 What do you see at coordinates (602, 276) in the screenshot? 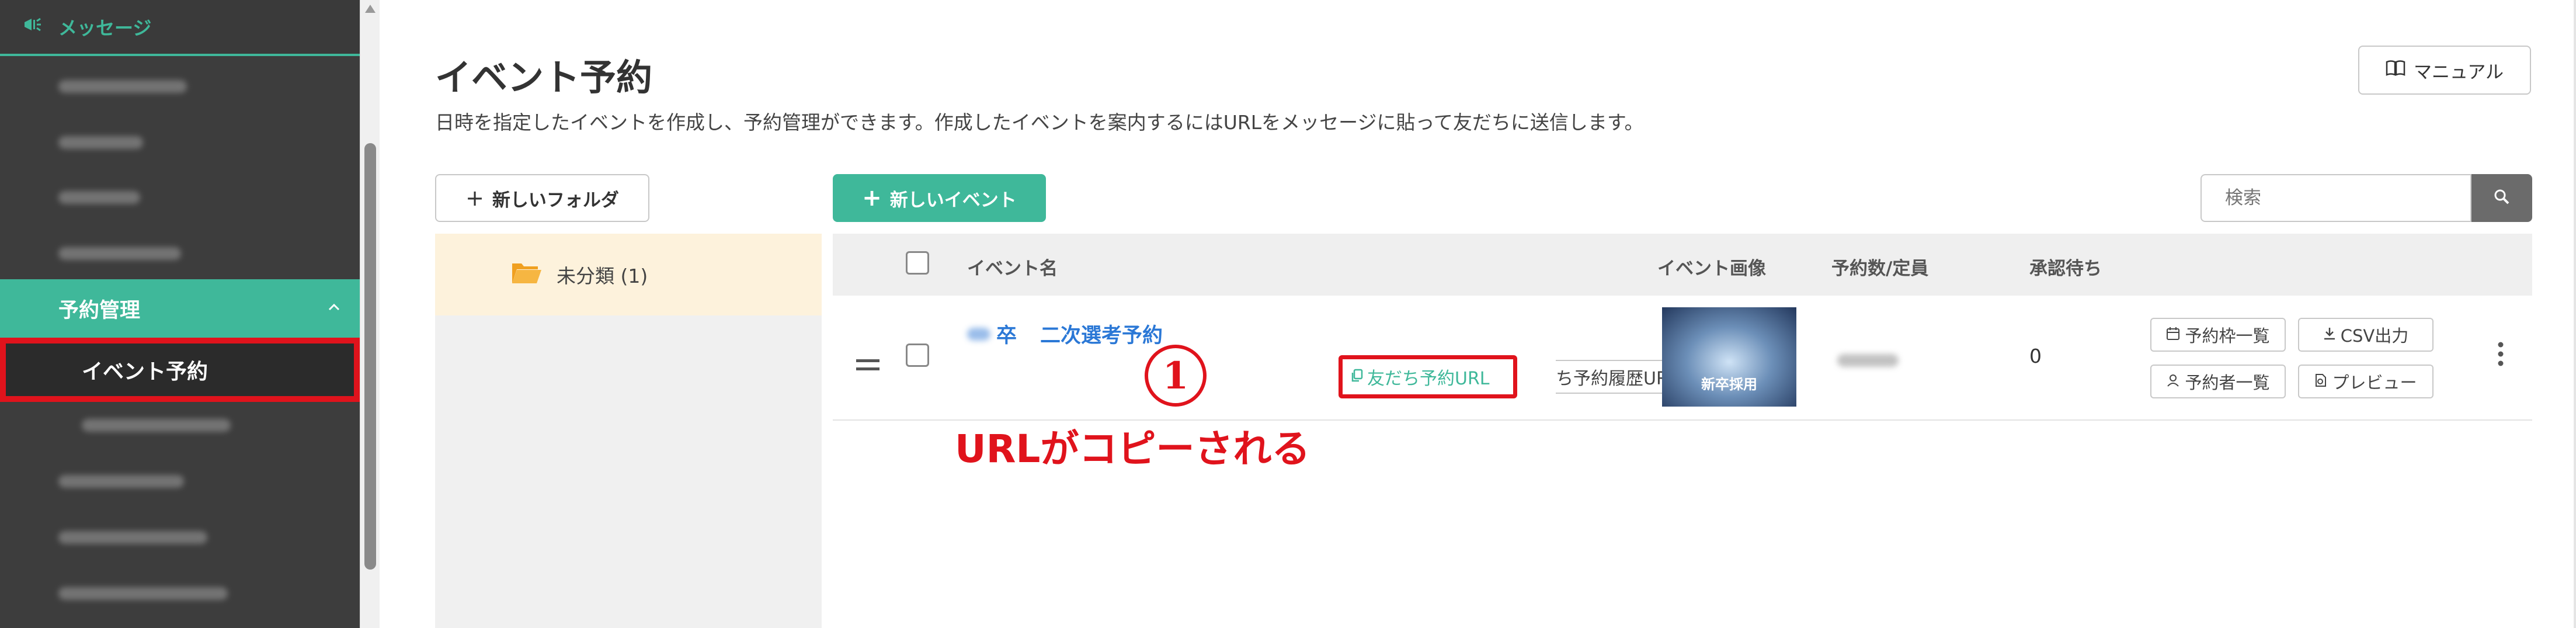
I see `folder-label: 未分類 (1)` at bounding box center [602, 276].